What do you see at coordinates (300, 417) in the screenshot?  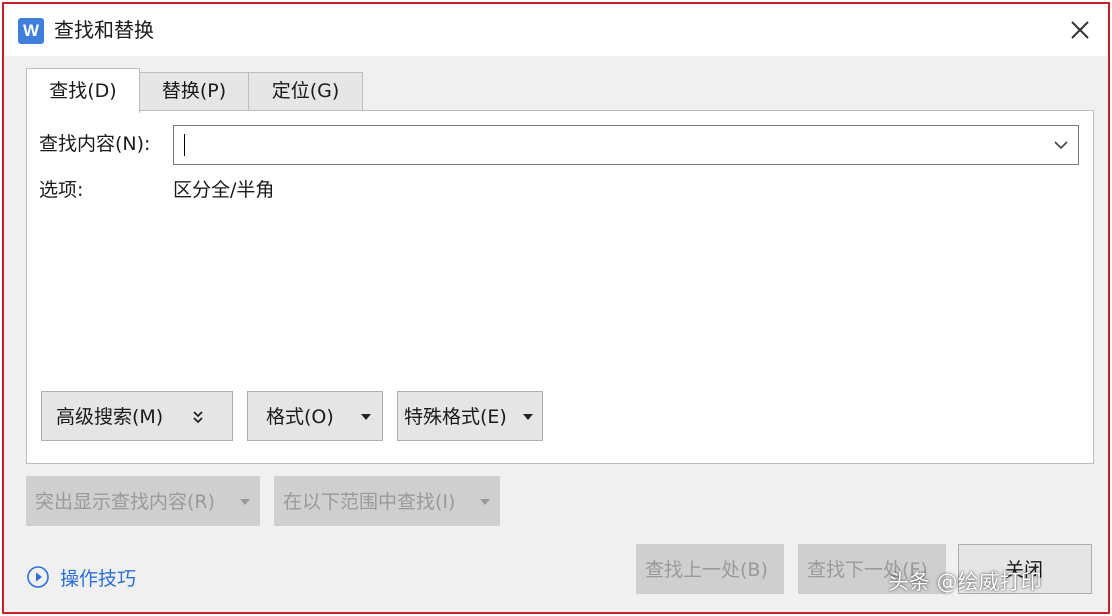 I see `format-label: 格式(O)` at bounding box center [300, 417].